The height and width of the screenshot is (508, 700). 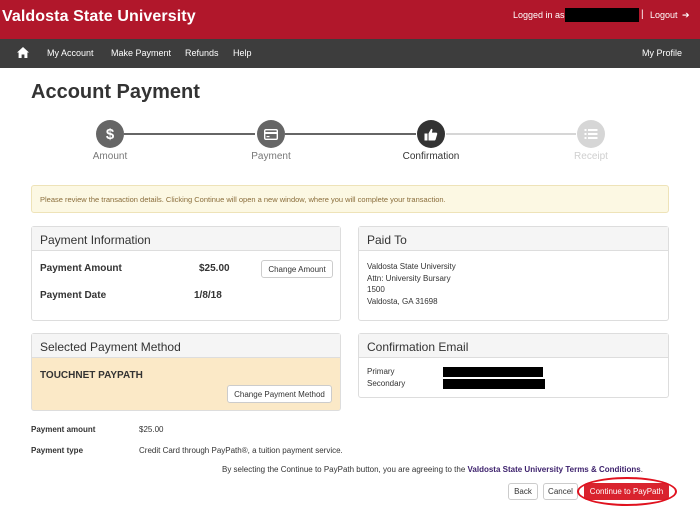 What do you see at coordinates (513, 239) in the screenshot?
I see `panel-title: Paid To` at bounding box center [513, 239].